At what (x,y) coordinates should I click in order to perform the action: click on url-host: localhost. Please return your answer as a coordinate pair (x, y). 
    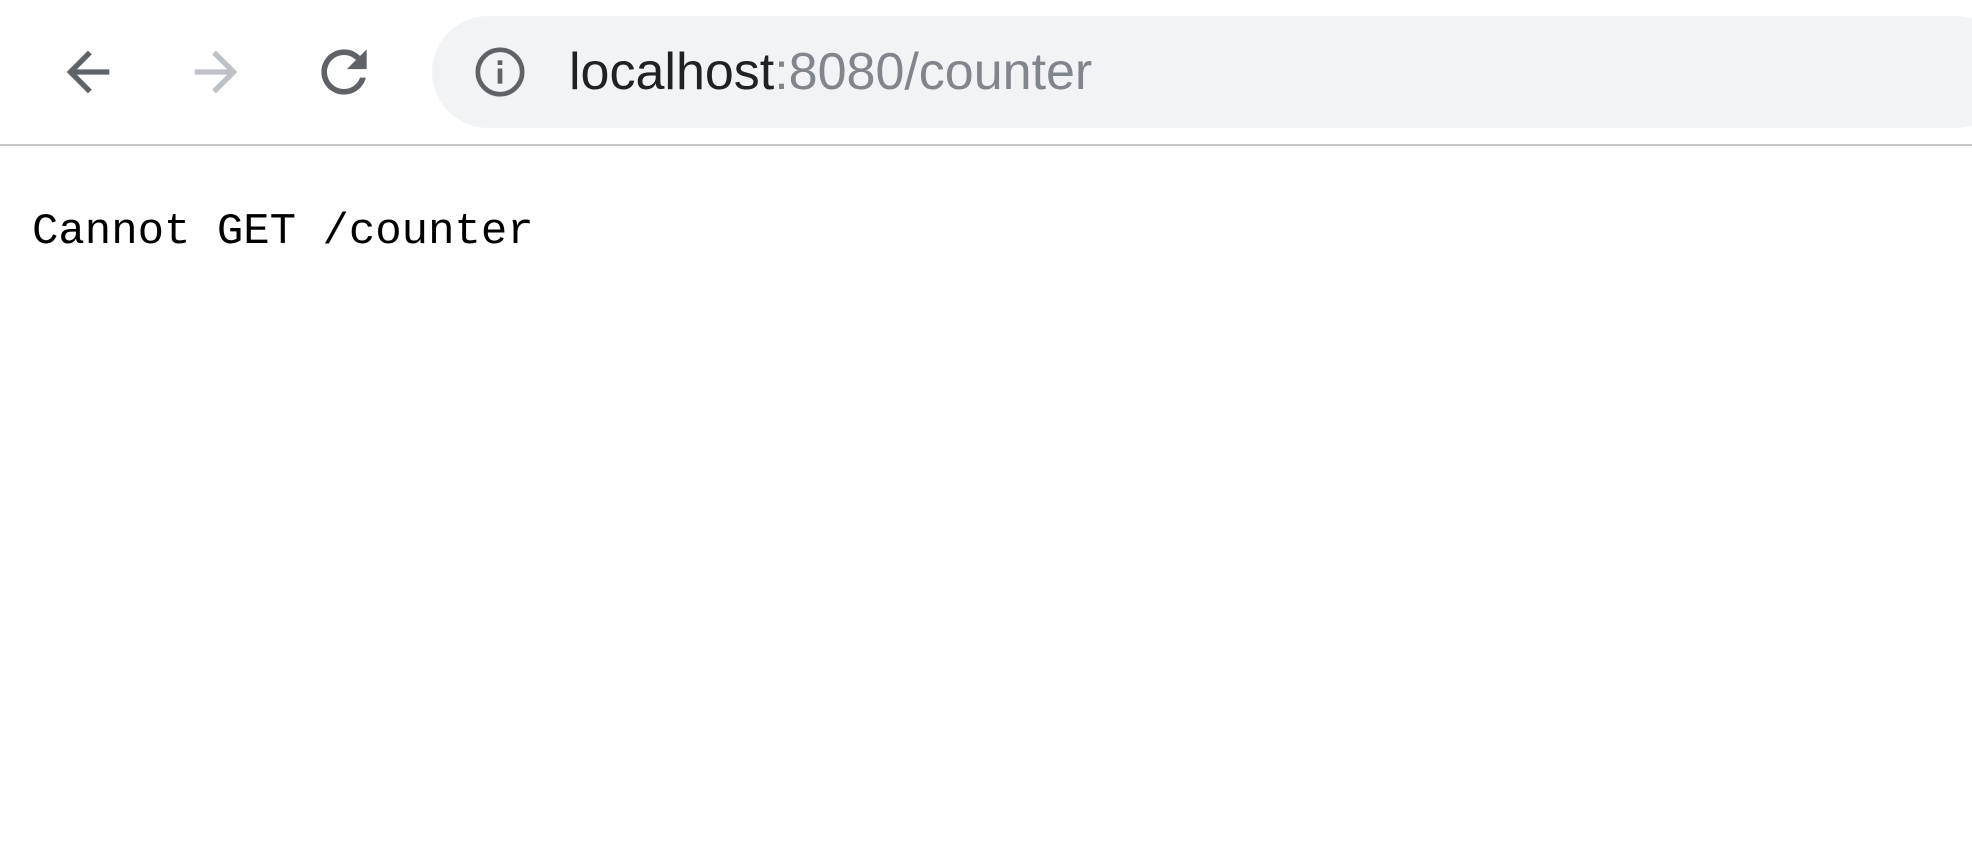
    Looking at the image, I should click on (672, 72).